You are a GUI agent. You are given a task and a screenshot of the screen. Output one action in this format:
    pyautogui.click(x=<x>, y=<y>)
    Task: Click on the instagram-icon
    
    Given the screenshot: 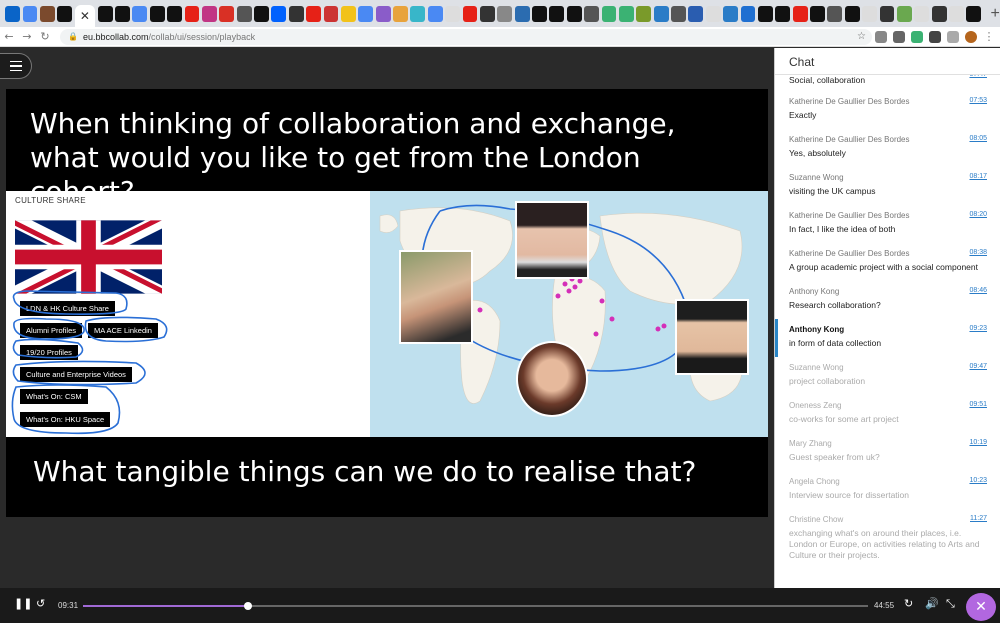 What is the action you would take?
    pyautogui.click(x=209, y=13)
    